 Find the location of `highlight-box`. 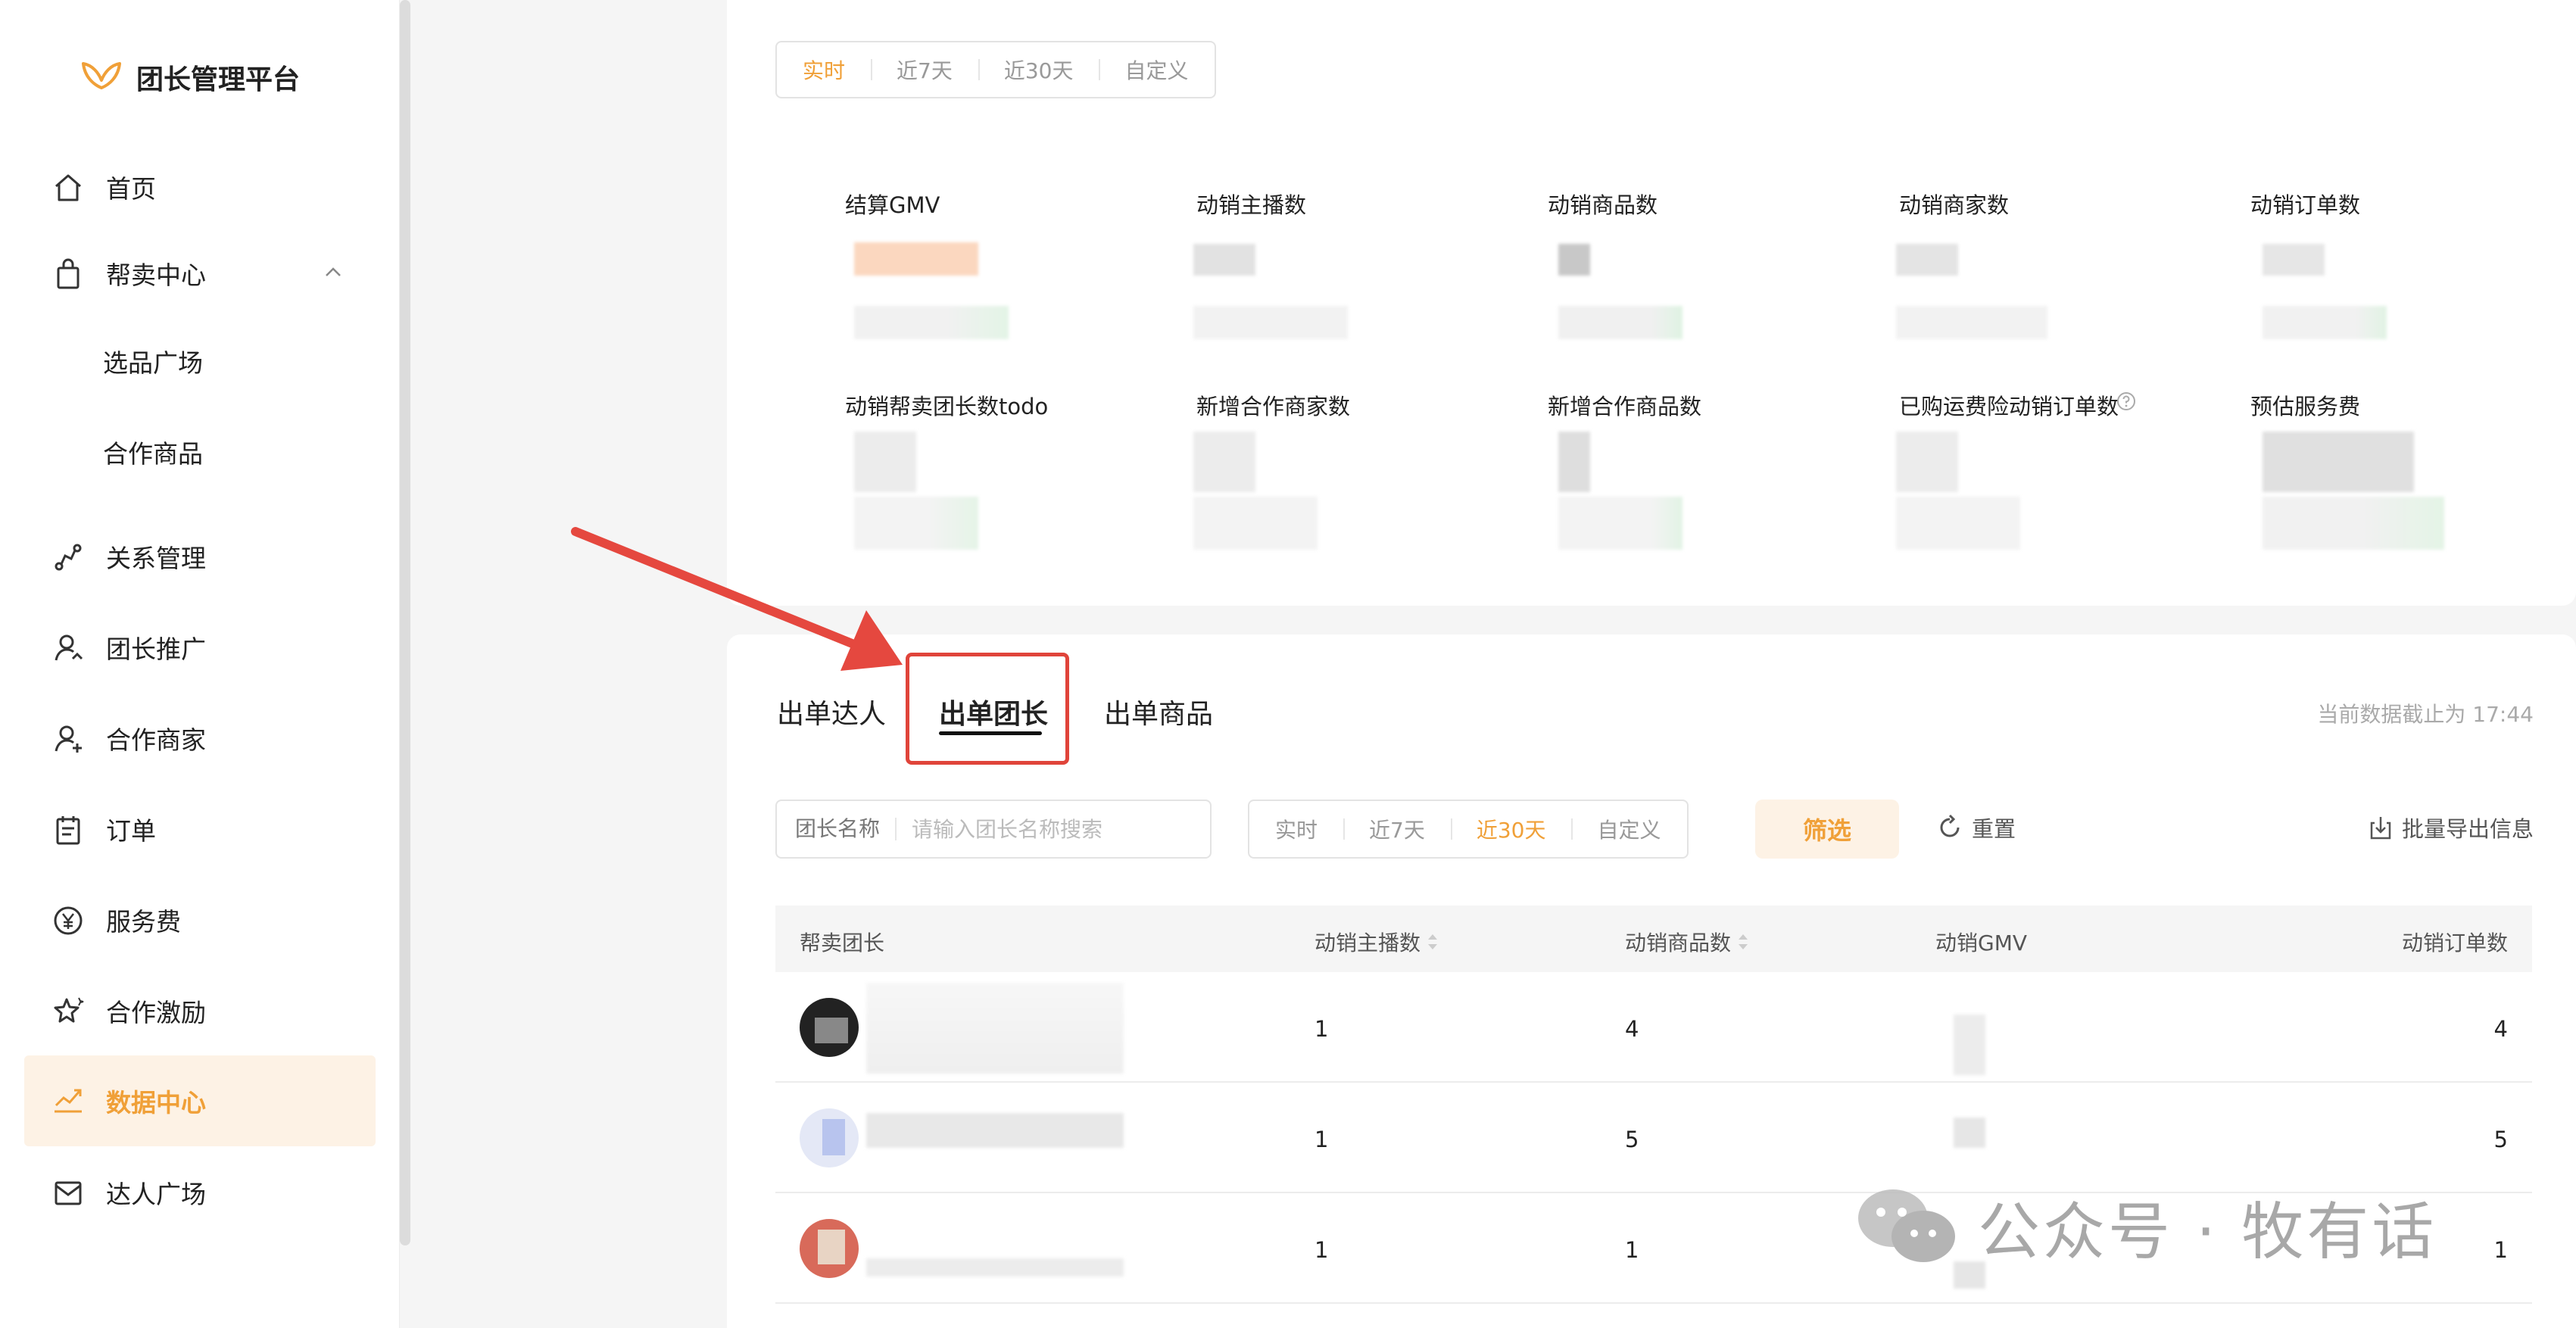

highlight-box is located at coordinates (987, 709).